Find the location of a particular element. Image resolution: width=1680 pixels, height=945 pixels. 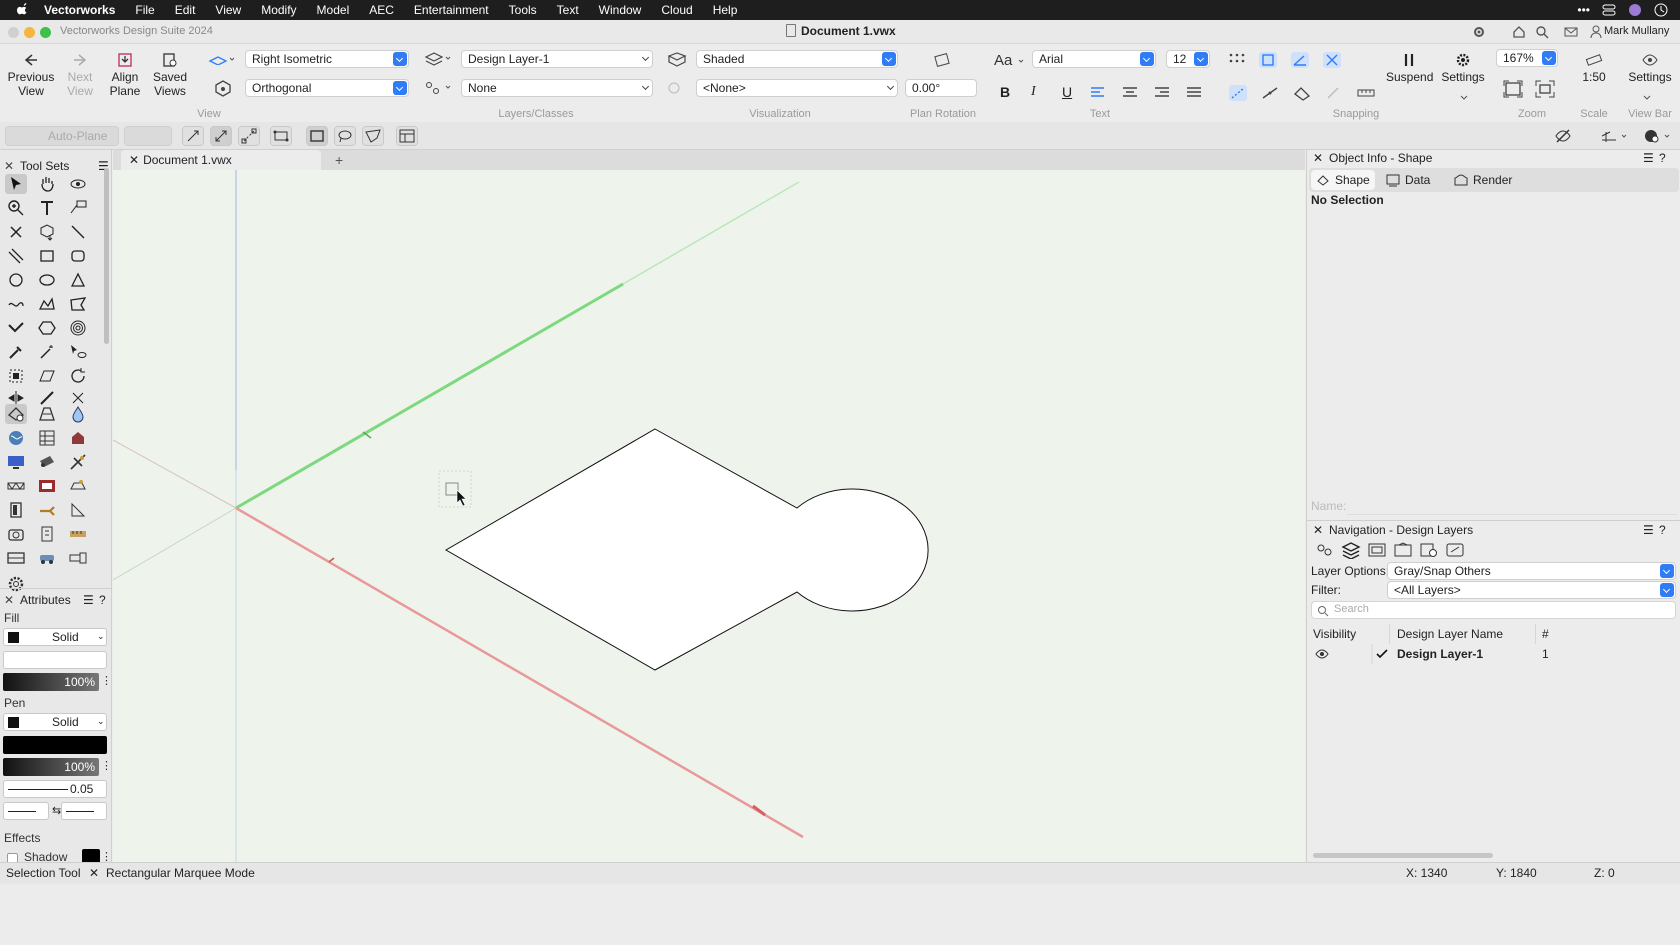

nav-design-layers-icon is located at coordinates (1351, 550).